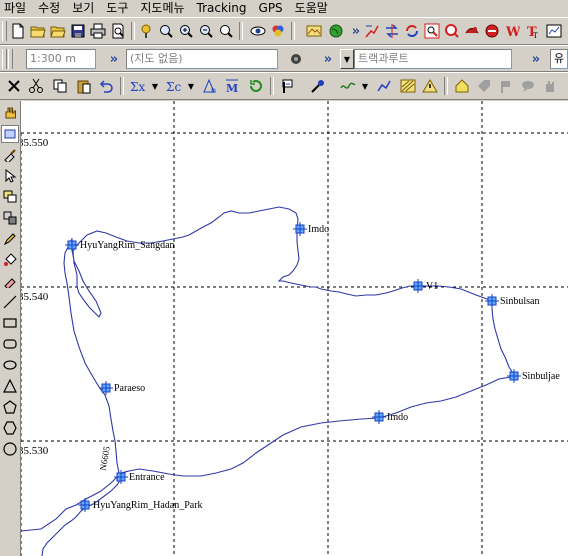  I want to click on map-select: (지도 없음), so click(202, 59).